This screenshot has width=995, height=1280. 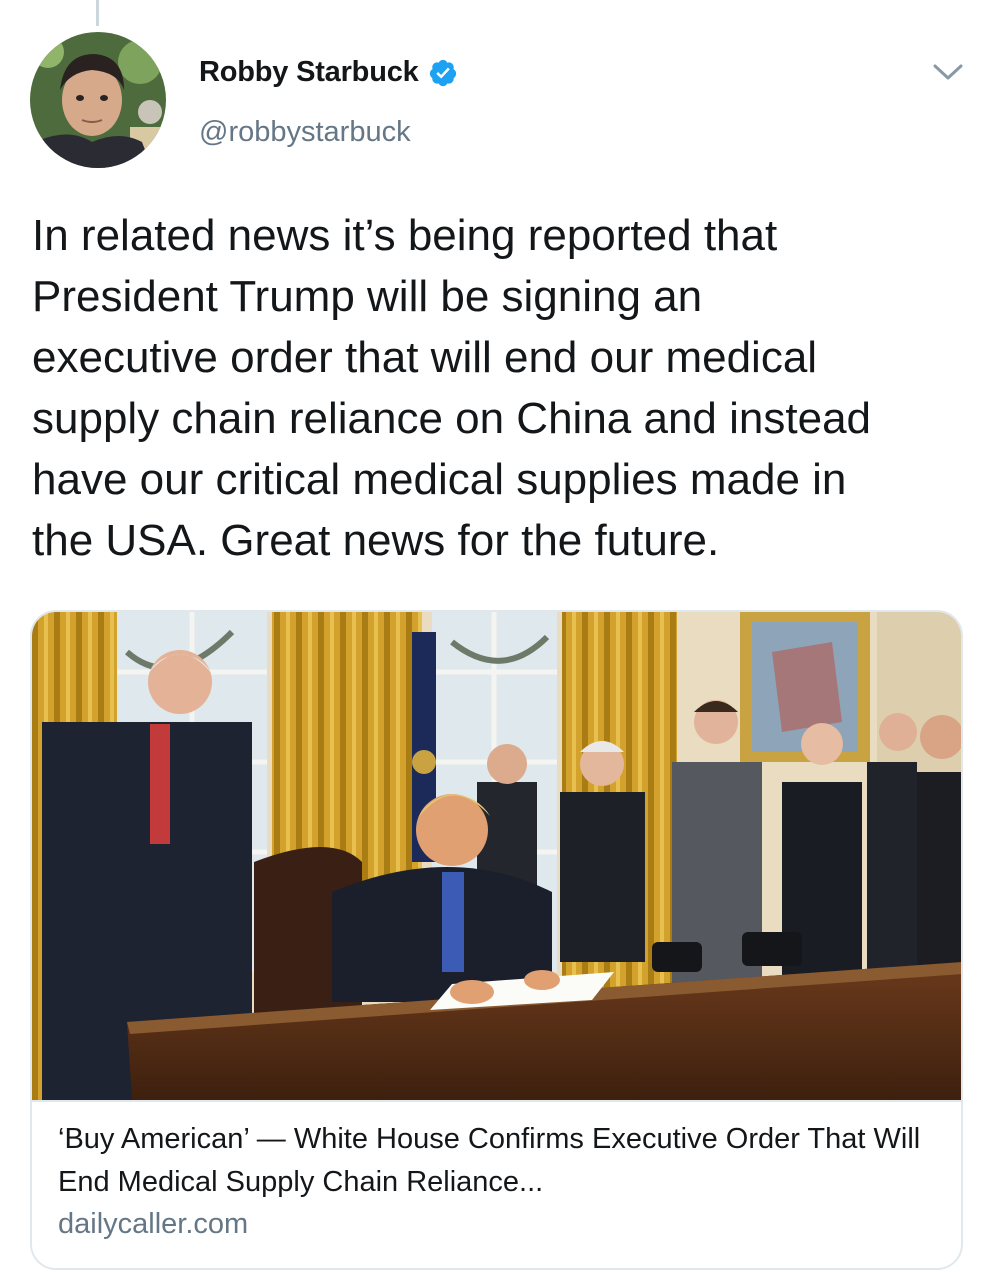 I want to click on thread-connector-line, so click(x=97, y=13).